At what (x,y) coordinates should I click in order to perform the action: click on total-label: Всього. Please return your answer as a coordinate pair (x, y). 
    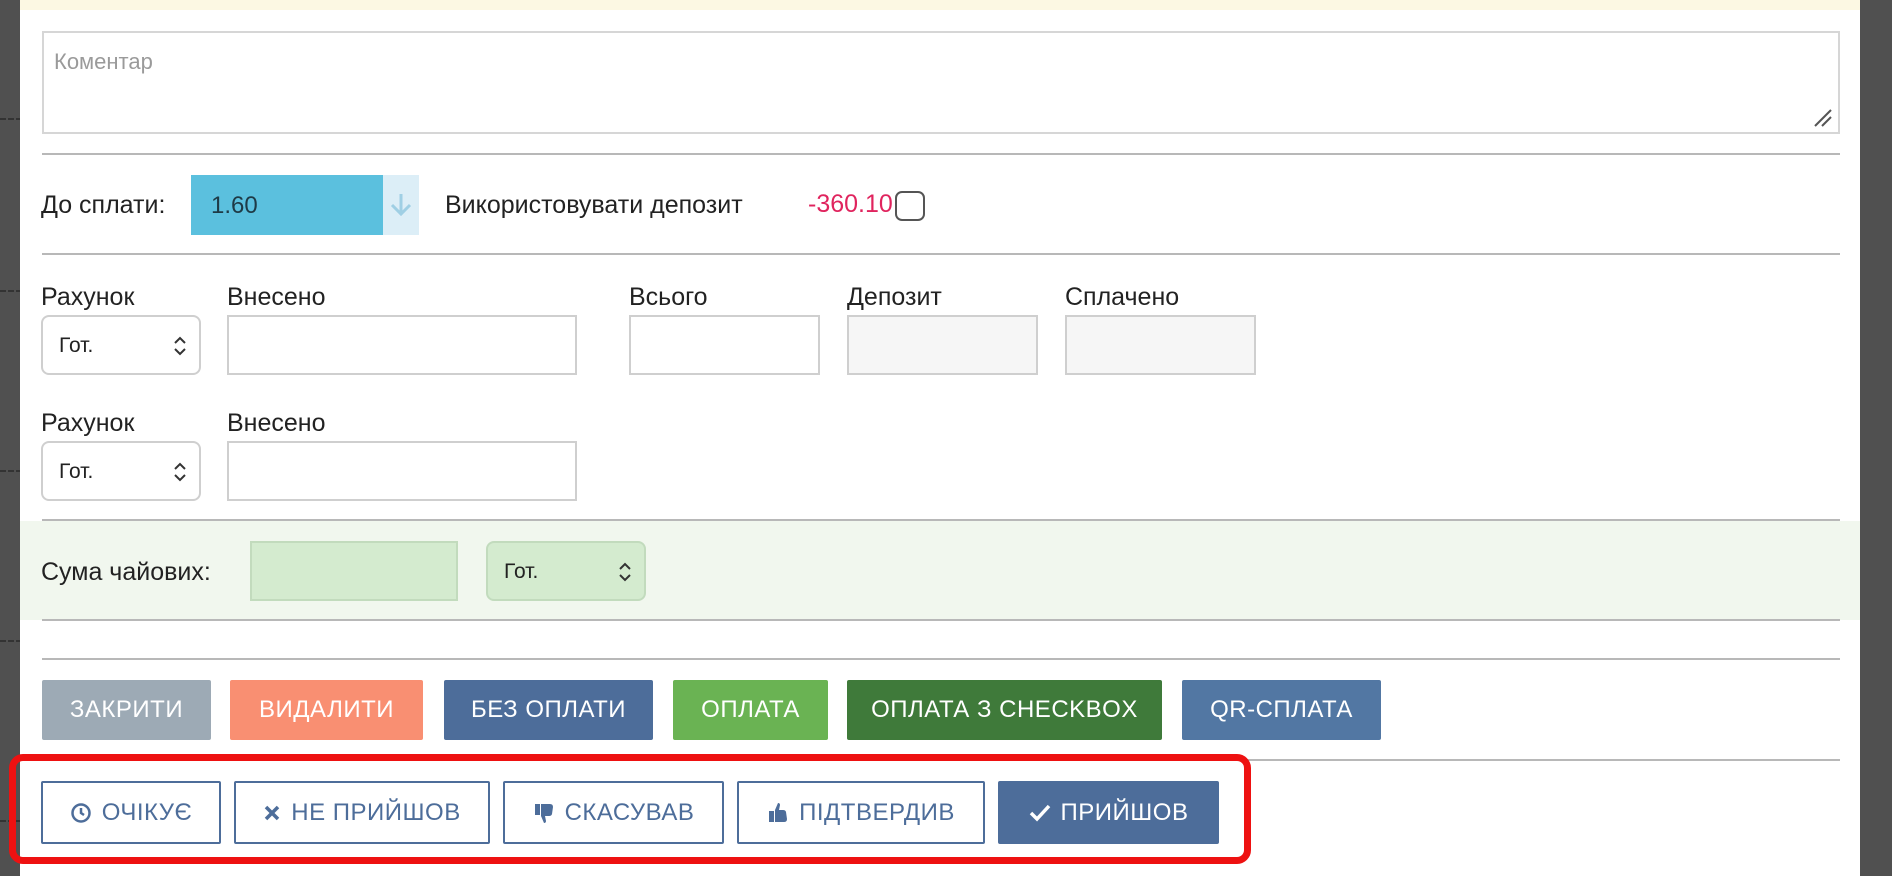
    Looking at the image, I should click on (668, 297).